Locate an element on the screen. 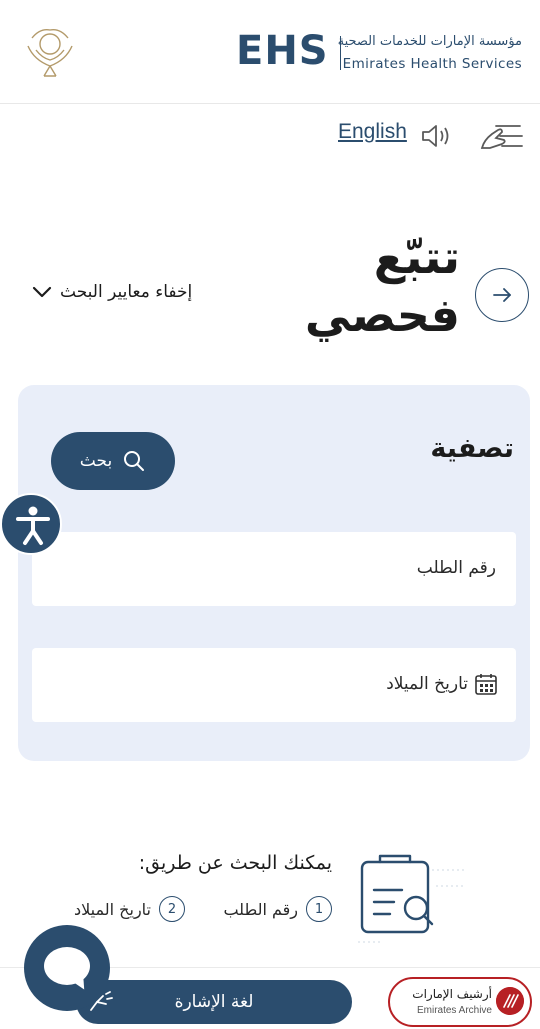  search-button-label: بحث is located at coordinates (96, 461).